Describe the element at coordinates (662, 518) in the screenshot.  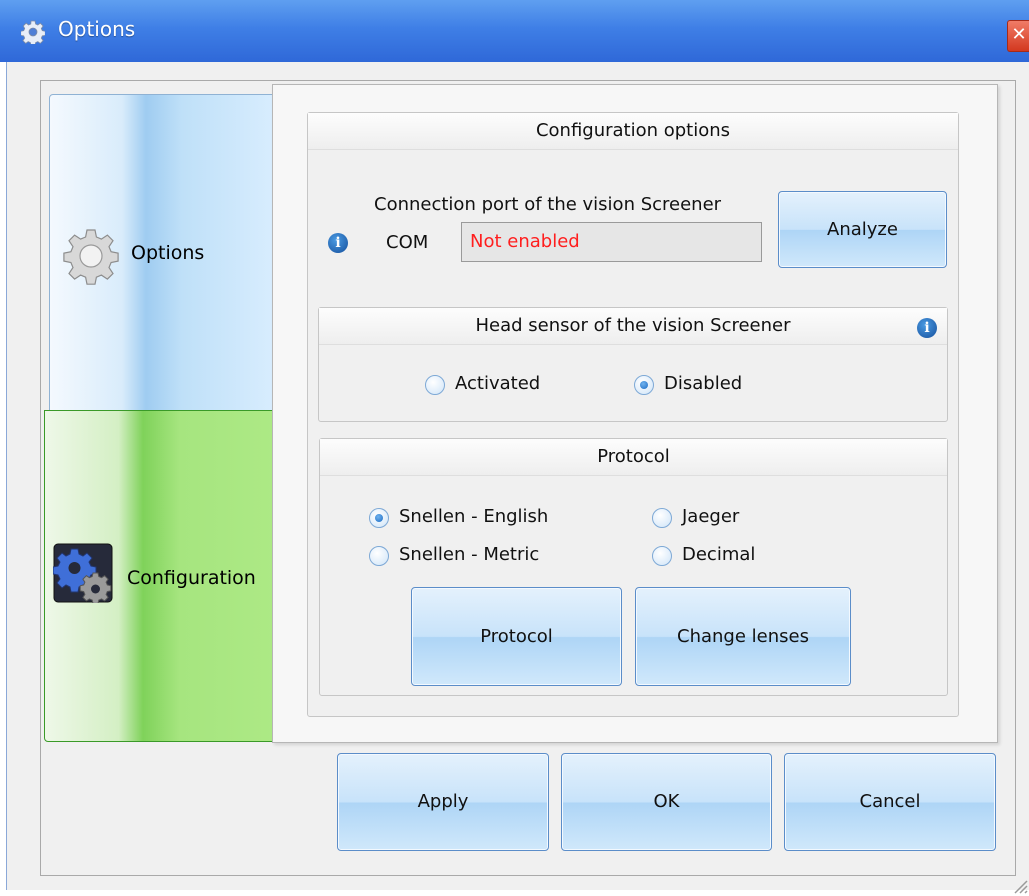
I see `radio-jaeger` at that location.